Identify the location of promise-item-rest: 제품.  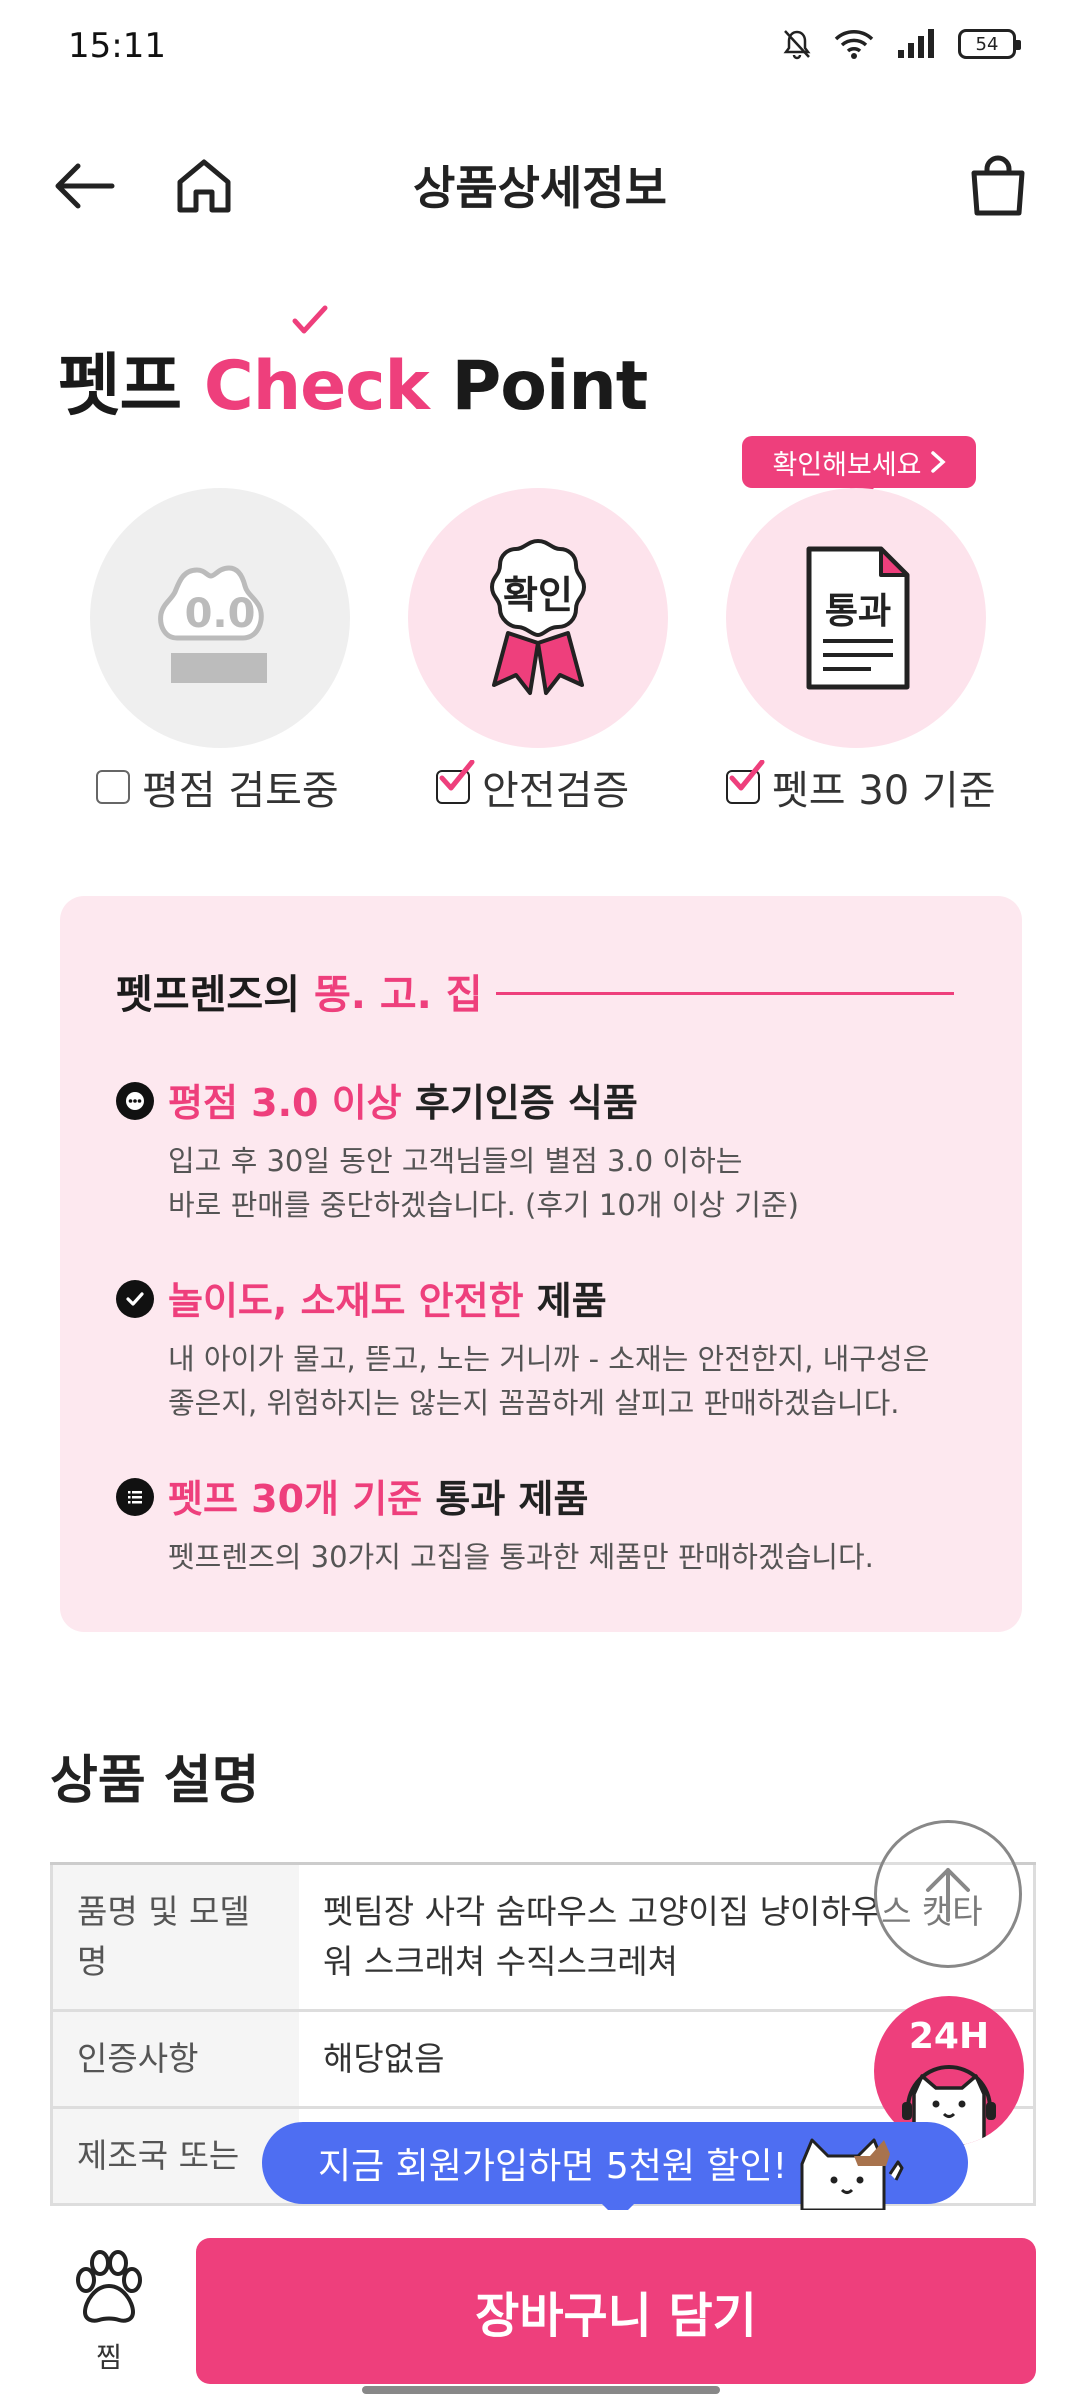
(571, 1301).